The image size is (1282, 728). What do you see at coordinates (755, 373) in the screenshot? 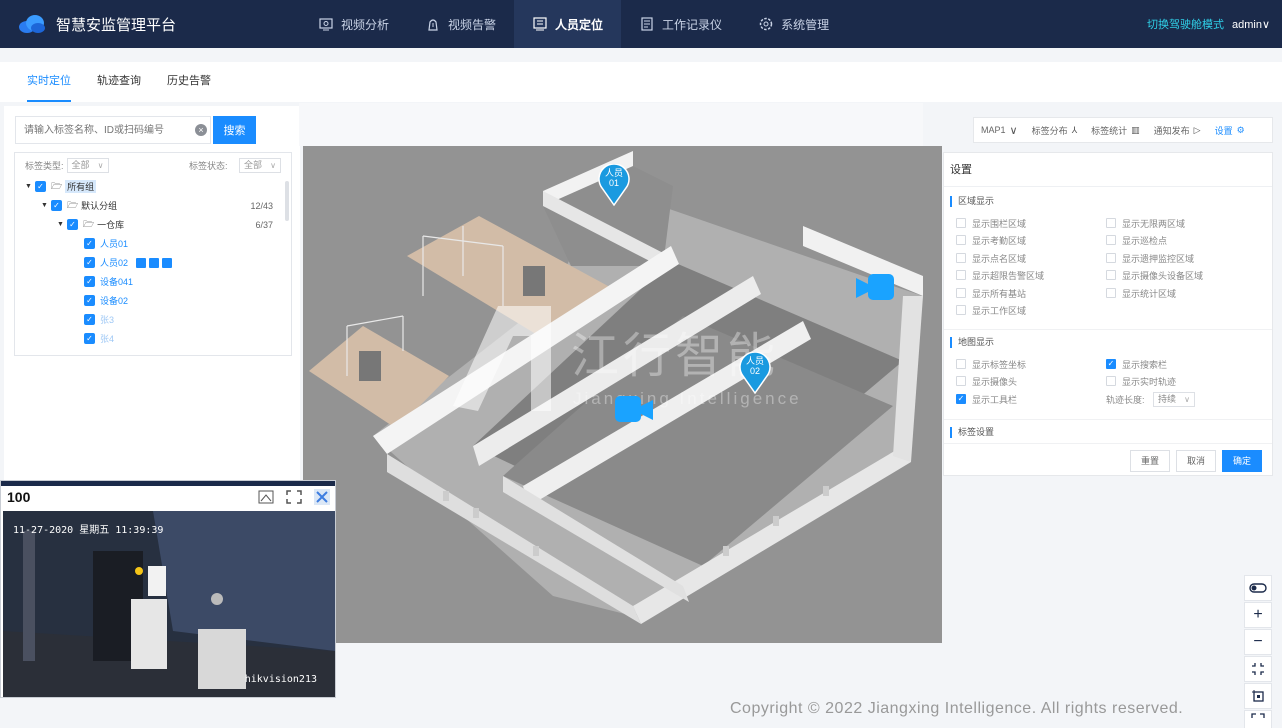
I see `person-marker-02: 人员 02` at bounding box center [755, 373].